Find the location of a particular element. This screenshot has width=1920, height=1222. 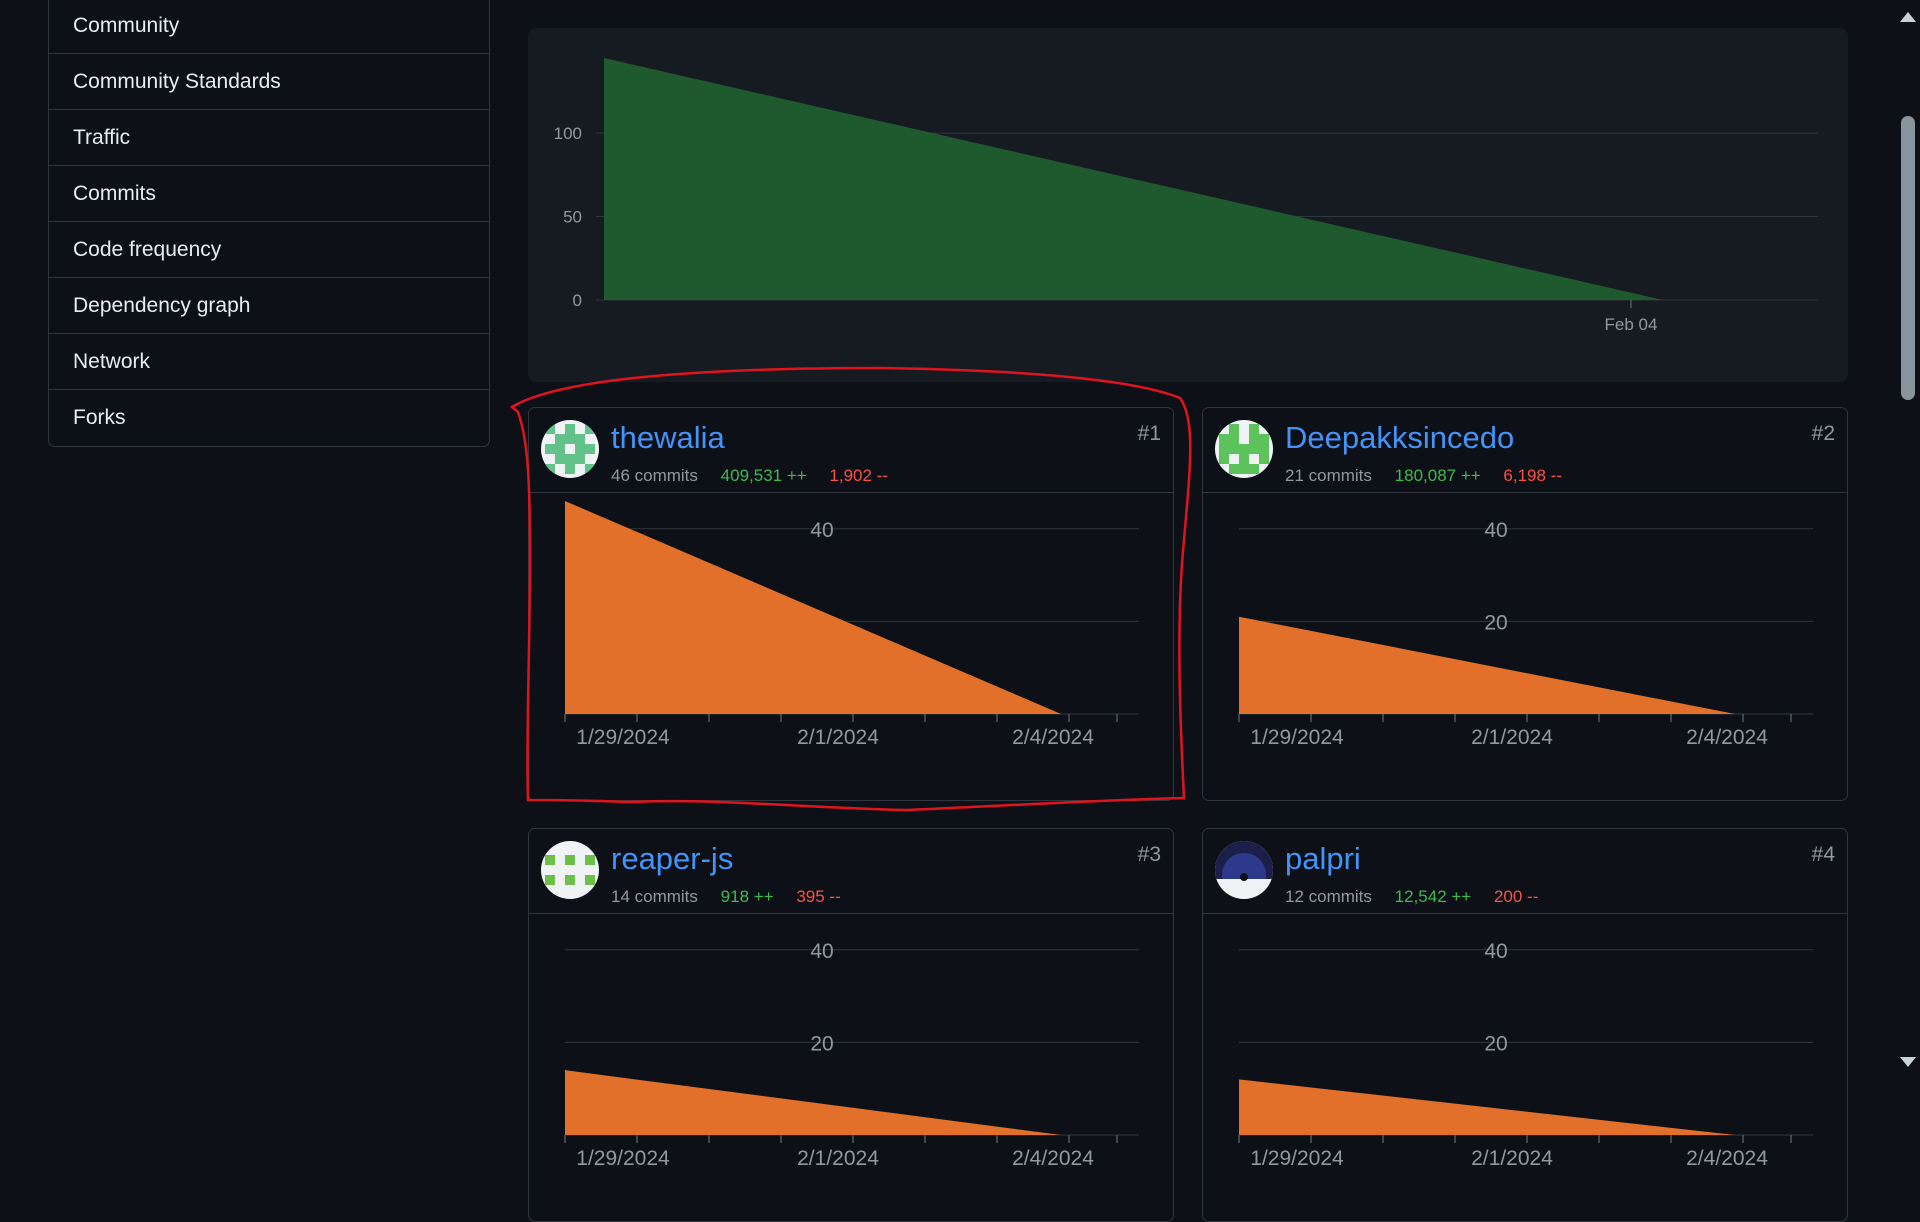

deletions-count: 395 -- is located at coordinates (818, 896).